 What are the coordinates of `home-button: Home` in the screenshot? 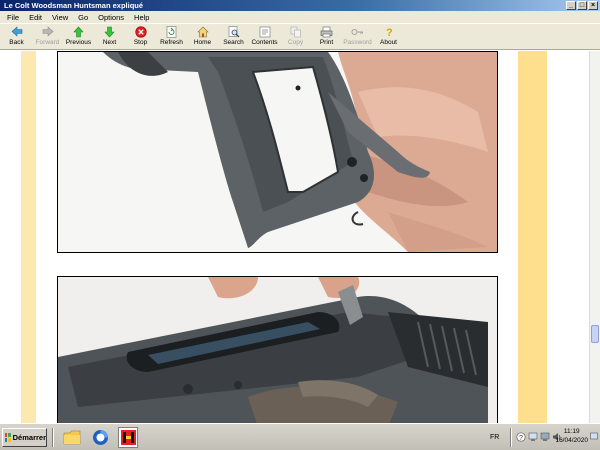 It's located at (202, 36).